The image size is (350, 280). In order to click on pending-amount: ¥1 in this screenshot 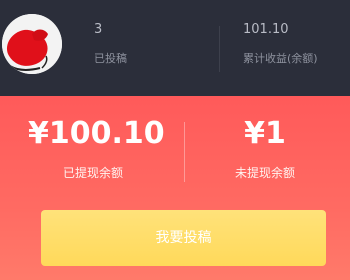, I will do `click(265, 133)`.